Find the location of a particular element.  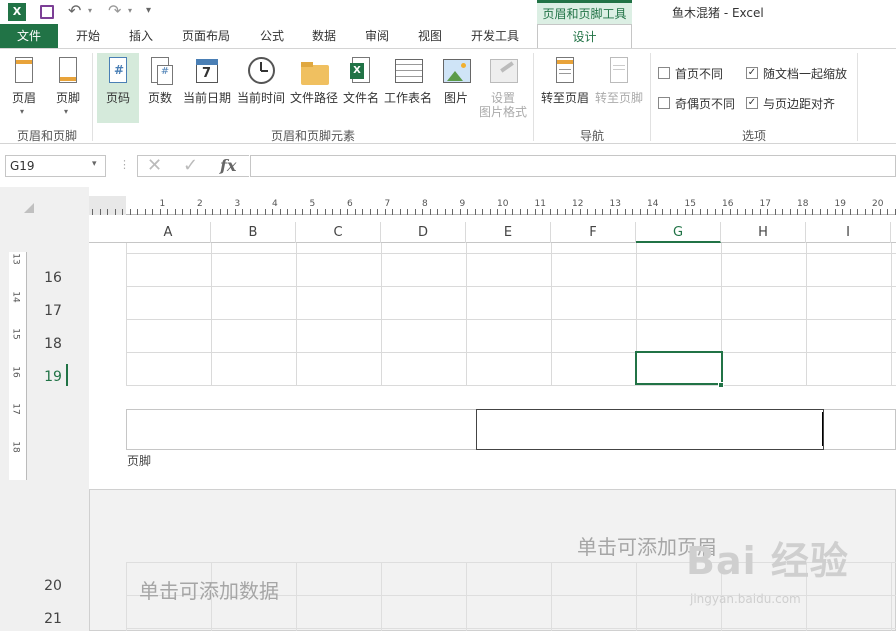

align-margins-checkbox: ✓ is located at coordinates (752, 103).